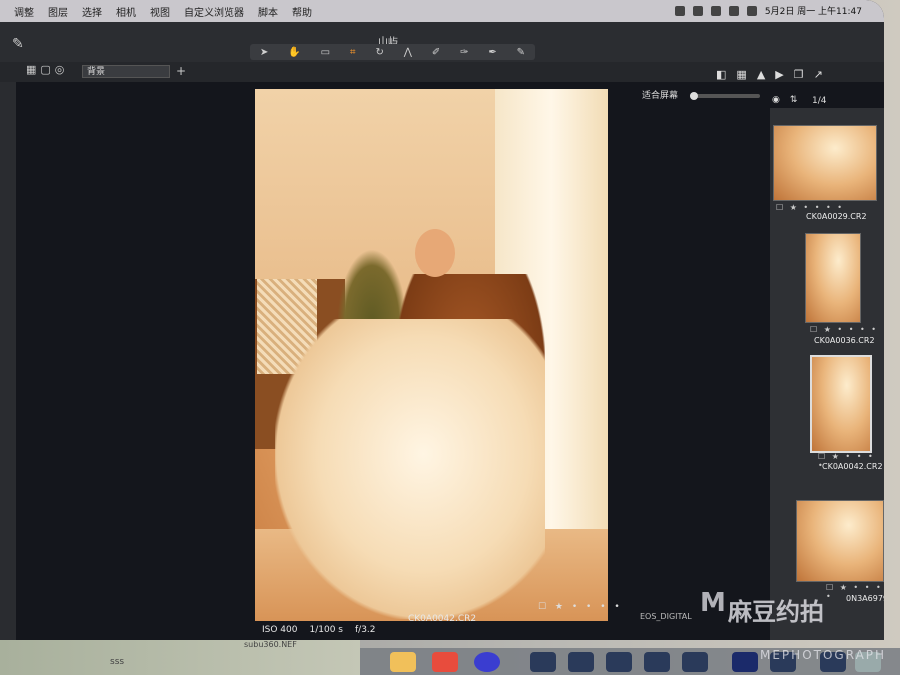 Image resolution: width=900 pixels, height=675 pixels. I want to click on aperture-value: f/3.2, so click(365, 630).